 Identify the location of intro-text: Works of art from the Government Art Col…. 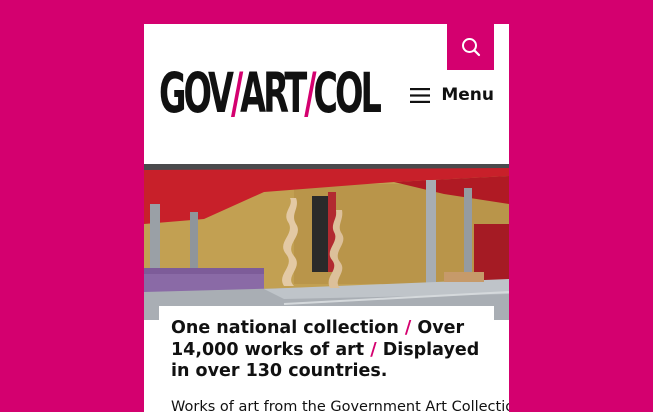
(340, 405).